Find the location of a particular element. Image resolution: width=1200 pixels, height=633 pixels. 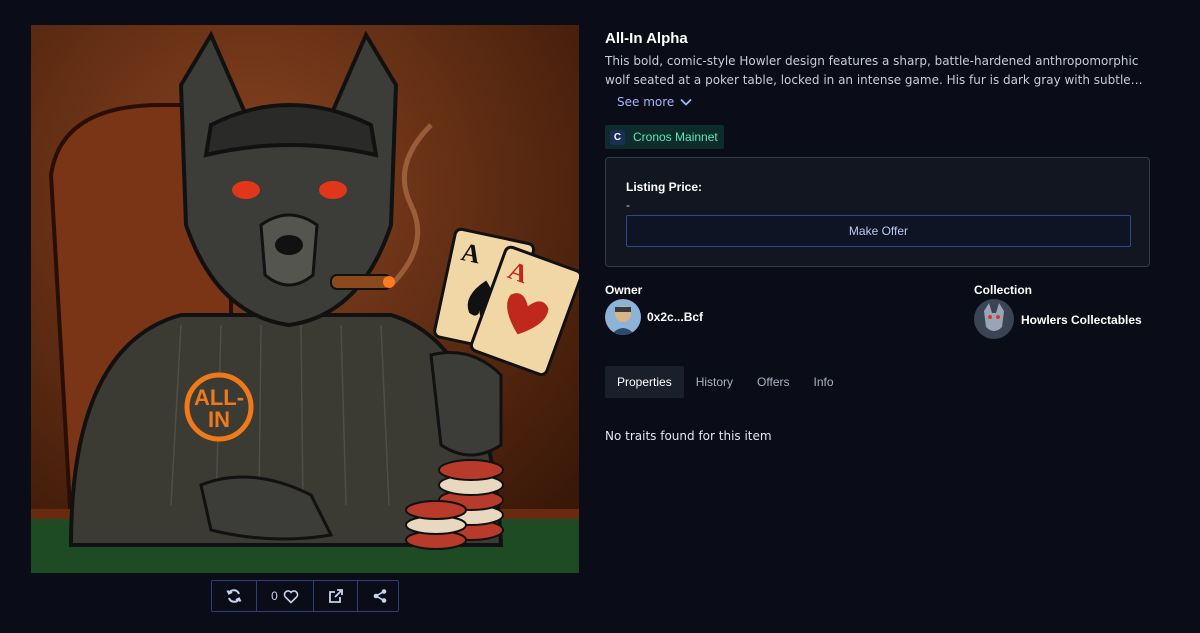

share-button is located at coordinates (379, 596).